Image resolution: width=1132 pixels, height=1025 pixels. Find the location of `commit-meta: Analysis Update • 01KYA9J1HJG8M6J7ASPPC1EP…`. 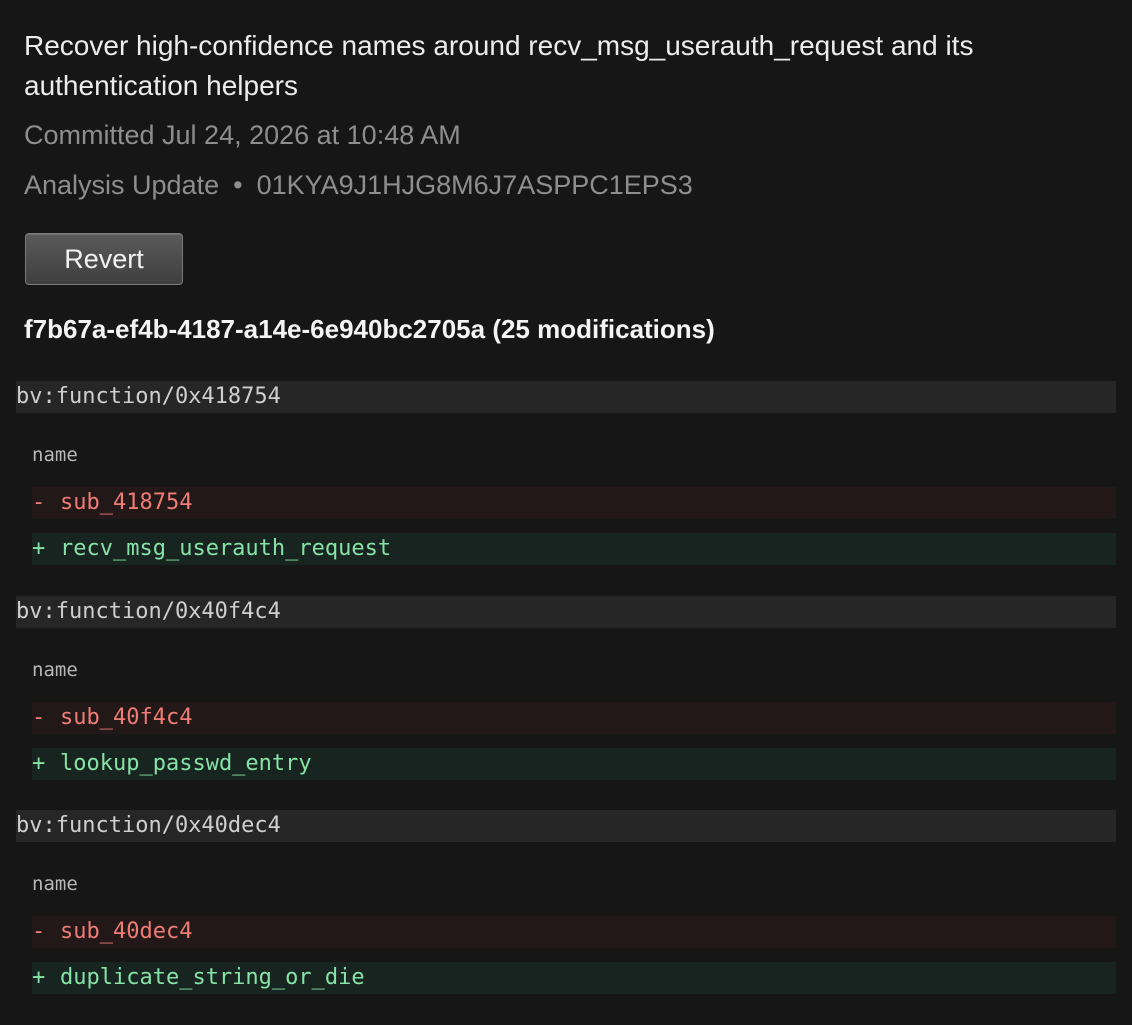

commit-meta: Analysis Update • 01KYA9J1HJG8M6J7ASPPC1EP… is located at coordinates (358, 185).